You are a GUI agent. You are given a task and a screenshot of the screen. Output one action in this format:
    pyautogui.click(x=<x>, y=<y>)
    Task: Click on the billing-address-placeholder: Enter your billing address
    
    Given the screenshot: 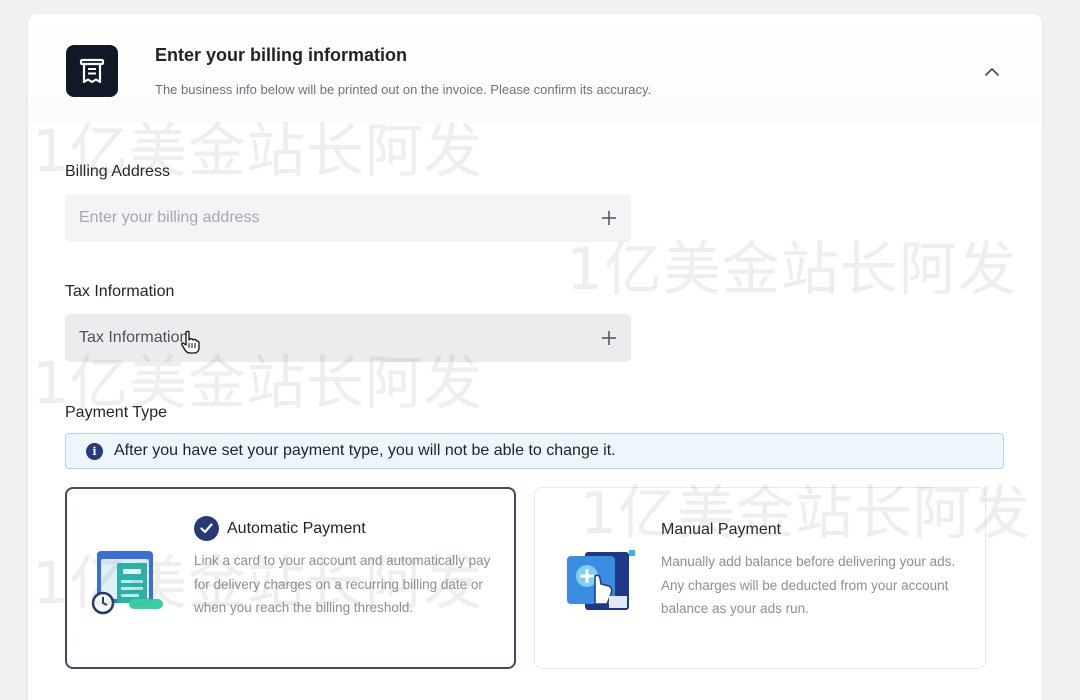 What is the action you would take?
    pyautogui.click(x=169, y=217)
    